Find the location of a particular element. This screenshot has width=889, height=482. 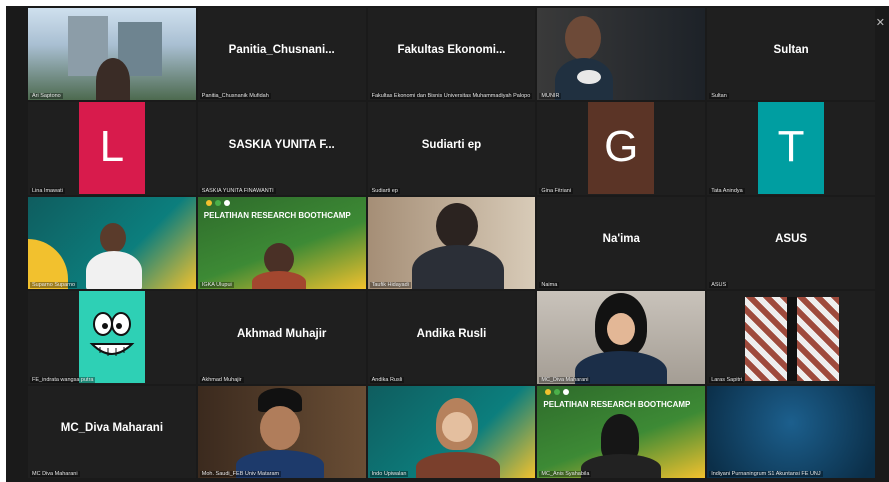

participant-avatar: G is located at coordinates (621, 148).